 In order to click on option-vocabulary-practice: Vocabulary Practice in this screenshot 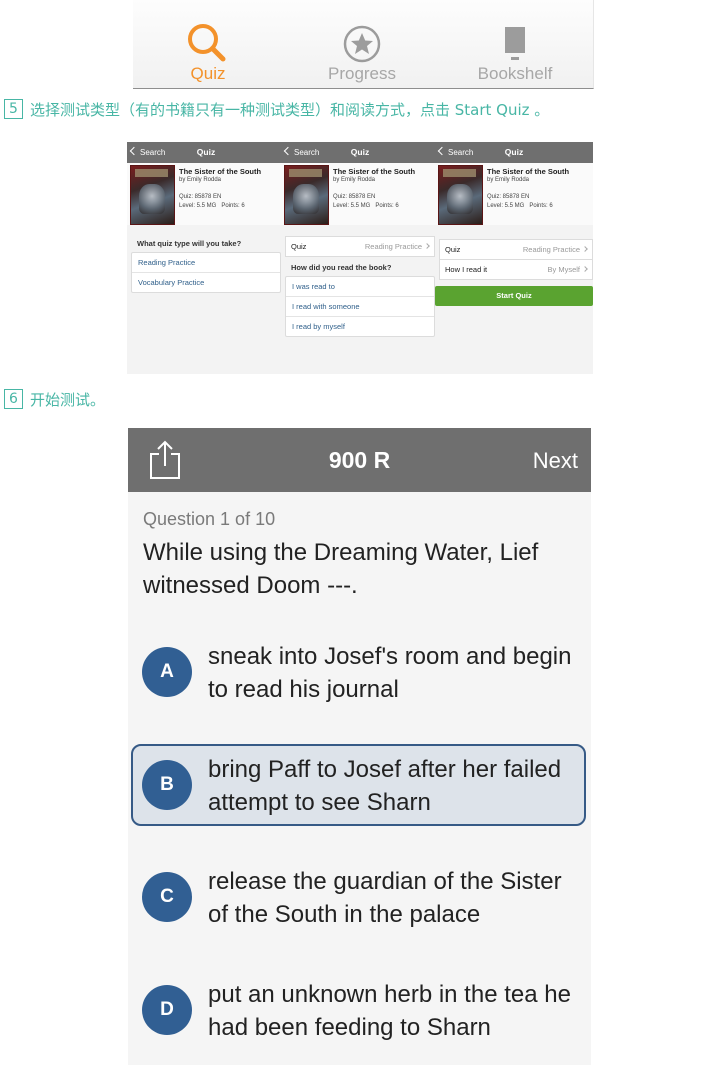, I will do `click(206, 282)`.